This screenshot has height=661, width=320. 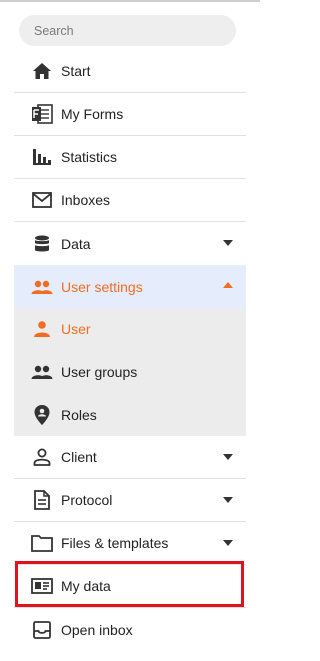 What do you see at coordinates (42, 586) in the screenshot?
I see `id-card-icon` at bounding box center [42, 586].